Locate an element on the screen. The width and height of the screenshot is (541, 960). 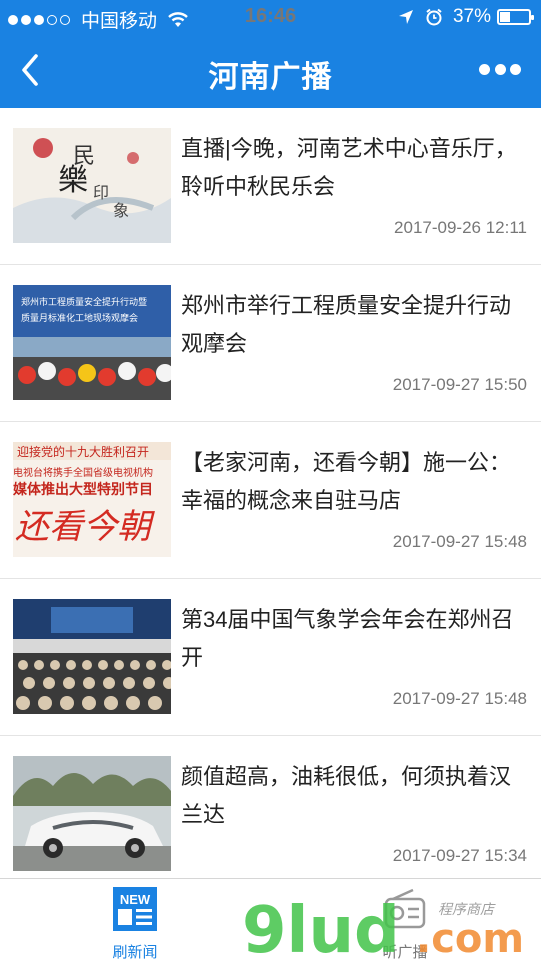
news-title: 直播|今晚，河南艺术中心音乐厅，聆听中秋民乐会 is located at coordinates (349, 167).